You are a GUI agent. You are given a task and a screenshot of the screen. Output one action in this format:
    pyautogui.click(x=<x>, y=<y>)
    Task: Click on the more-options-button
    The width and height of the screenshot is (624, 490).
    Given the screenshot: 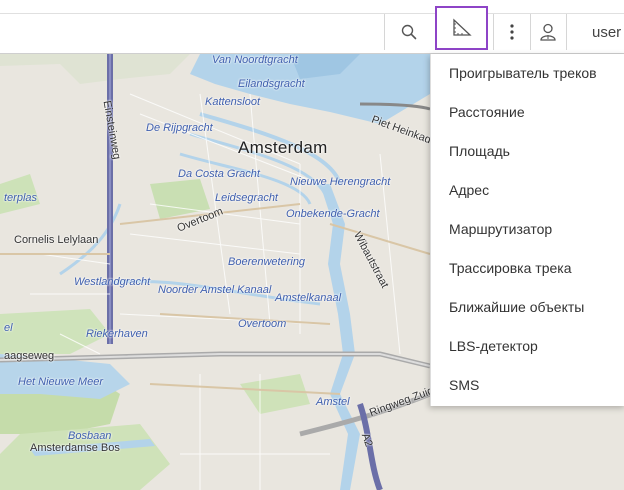 What is the action you would take?
    pyautogui.click(x=512, y=32)
    